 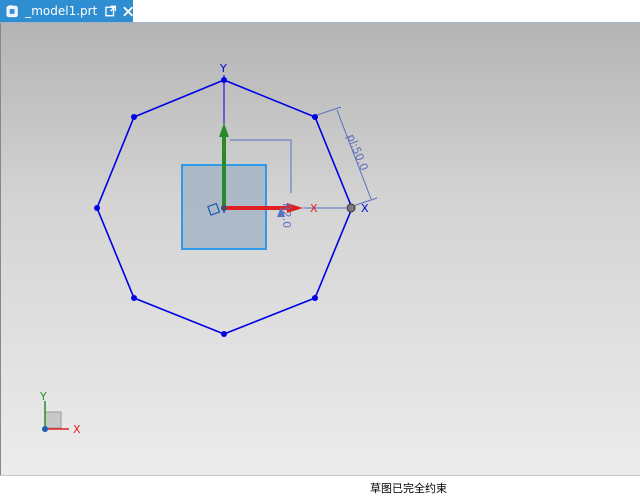 What do you see at coordinates (351, 208) in the screenshot?
I see `x-endpoint-handle` at bounding box center [351, 208].